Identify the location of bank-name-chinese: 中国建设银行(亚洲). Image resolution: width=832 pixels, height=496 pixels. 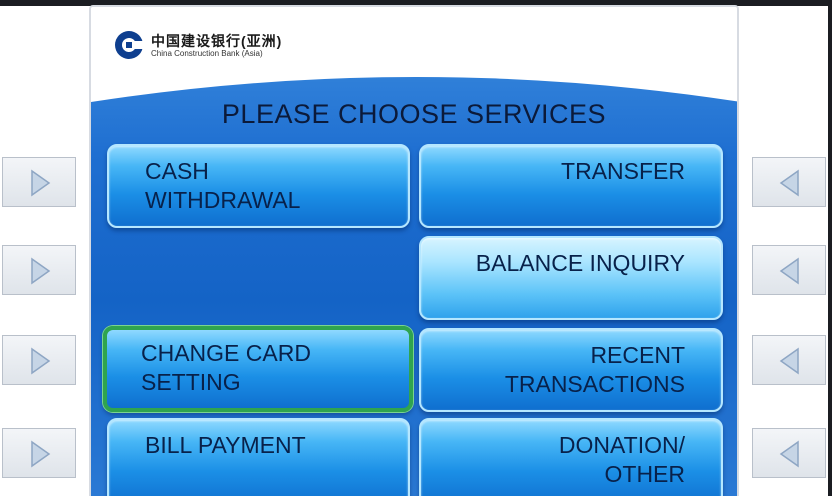
(217, 41).